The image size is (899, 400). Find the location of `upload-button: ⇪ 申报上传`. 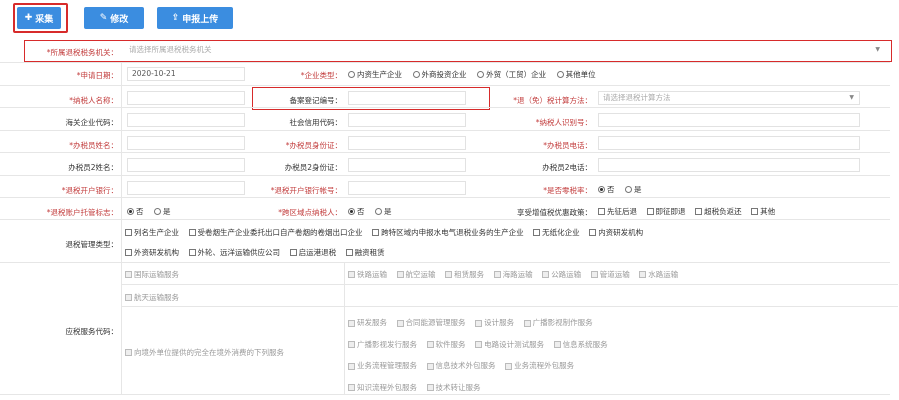

upload-button: ⇪ 申报上传 is located at coordinates (195, 18).